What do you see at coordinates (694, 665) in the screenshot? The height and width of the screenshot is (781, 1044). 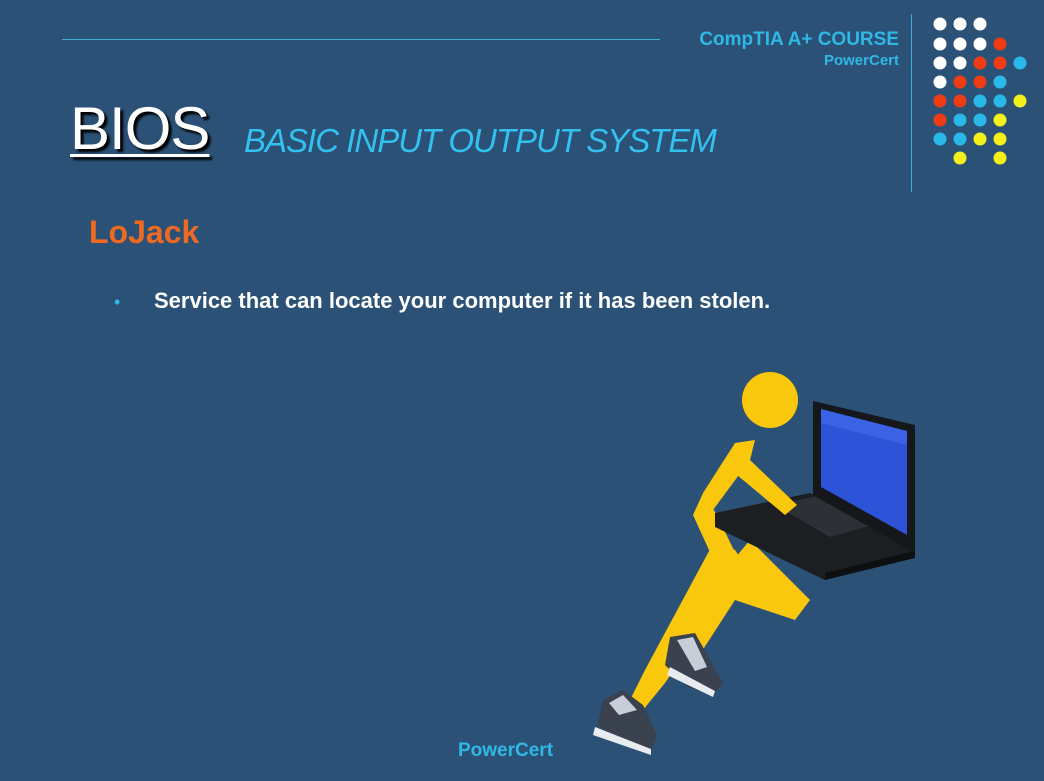 I see `sneaker-icon-back` at bounding box center [694, 665].